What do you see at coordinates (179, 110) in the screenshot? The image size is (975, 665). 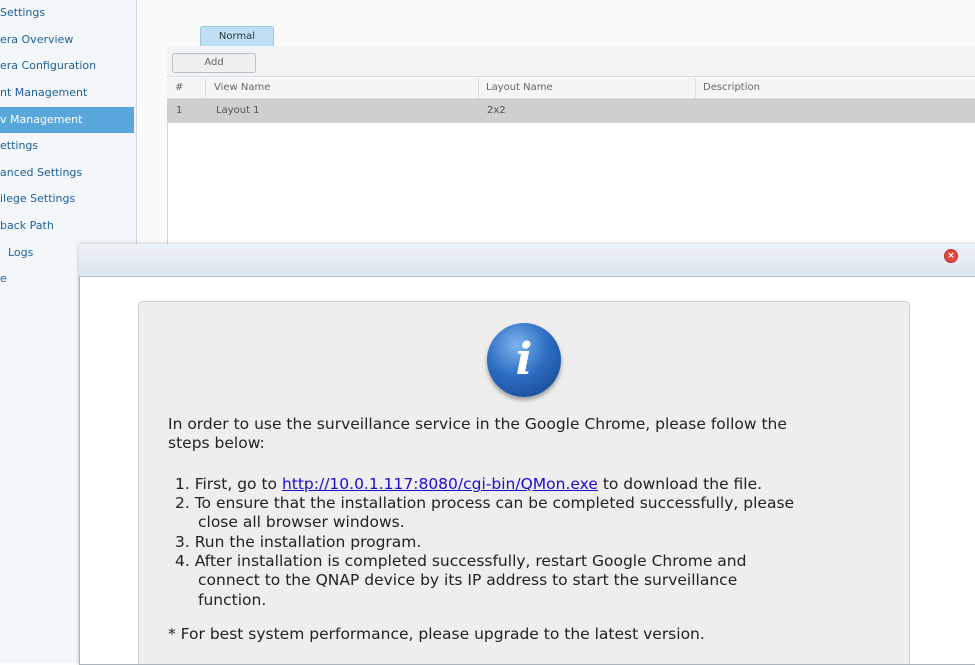 I see `row-number: 1` at bounding box center [179, 110].